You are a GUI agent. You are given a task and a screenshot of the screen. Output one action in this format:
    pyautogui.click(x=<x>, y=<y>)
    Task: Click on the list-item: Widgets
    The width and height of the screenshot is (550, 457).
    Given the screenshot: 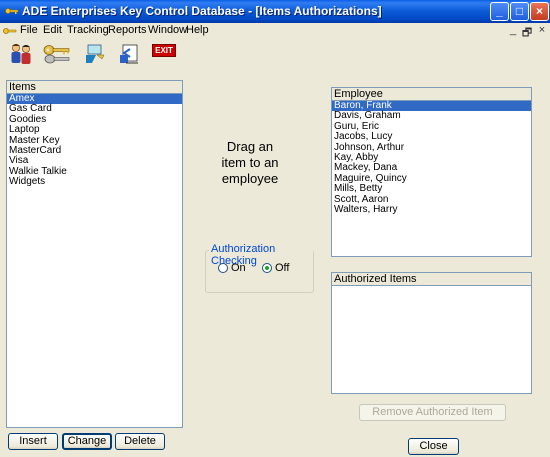 What is the action you would take?
    pyautogui.click(x=94, y=181)
    